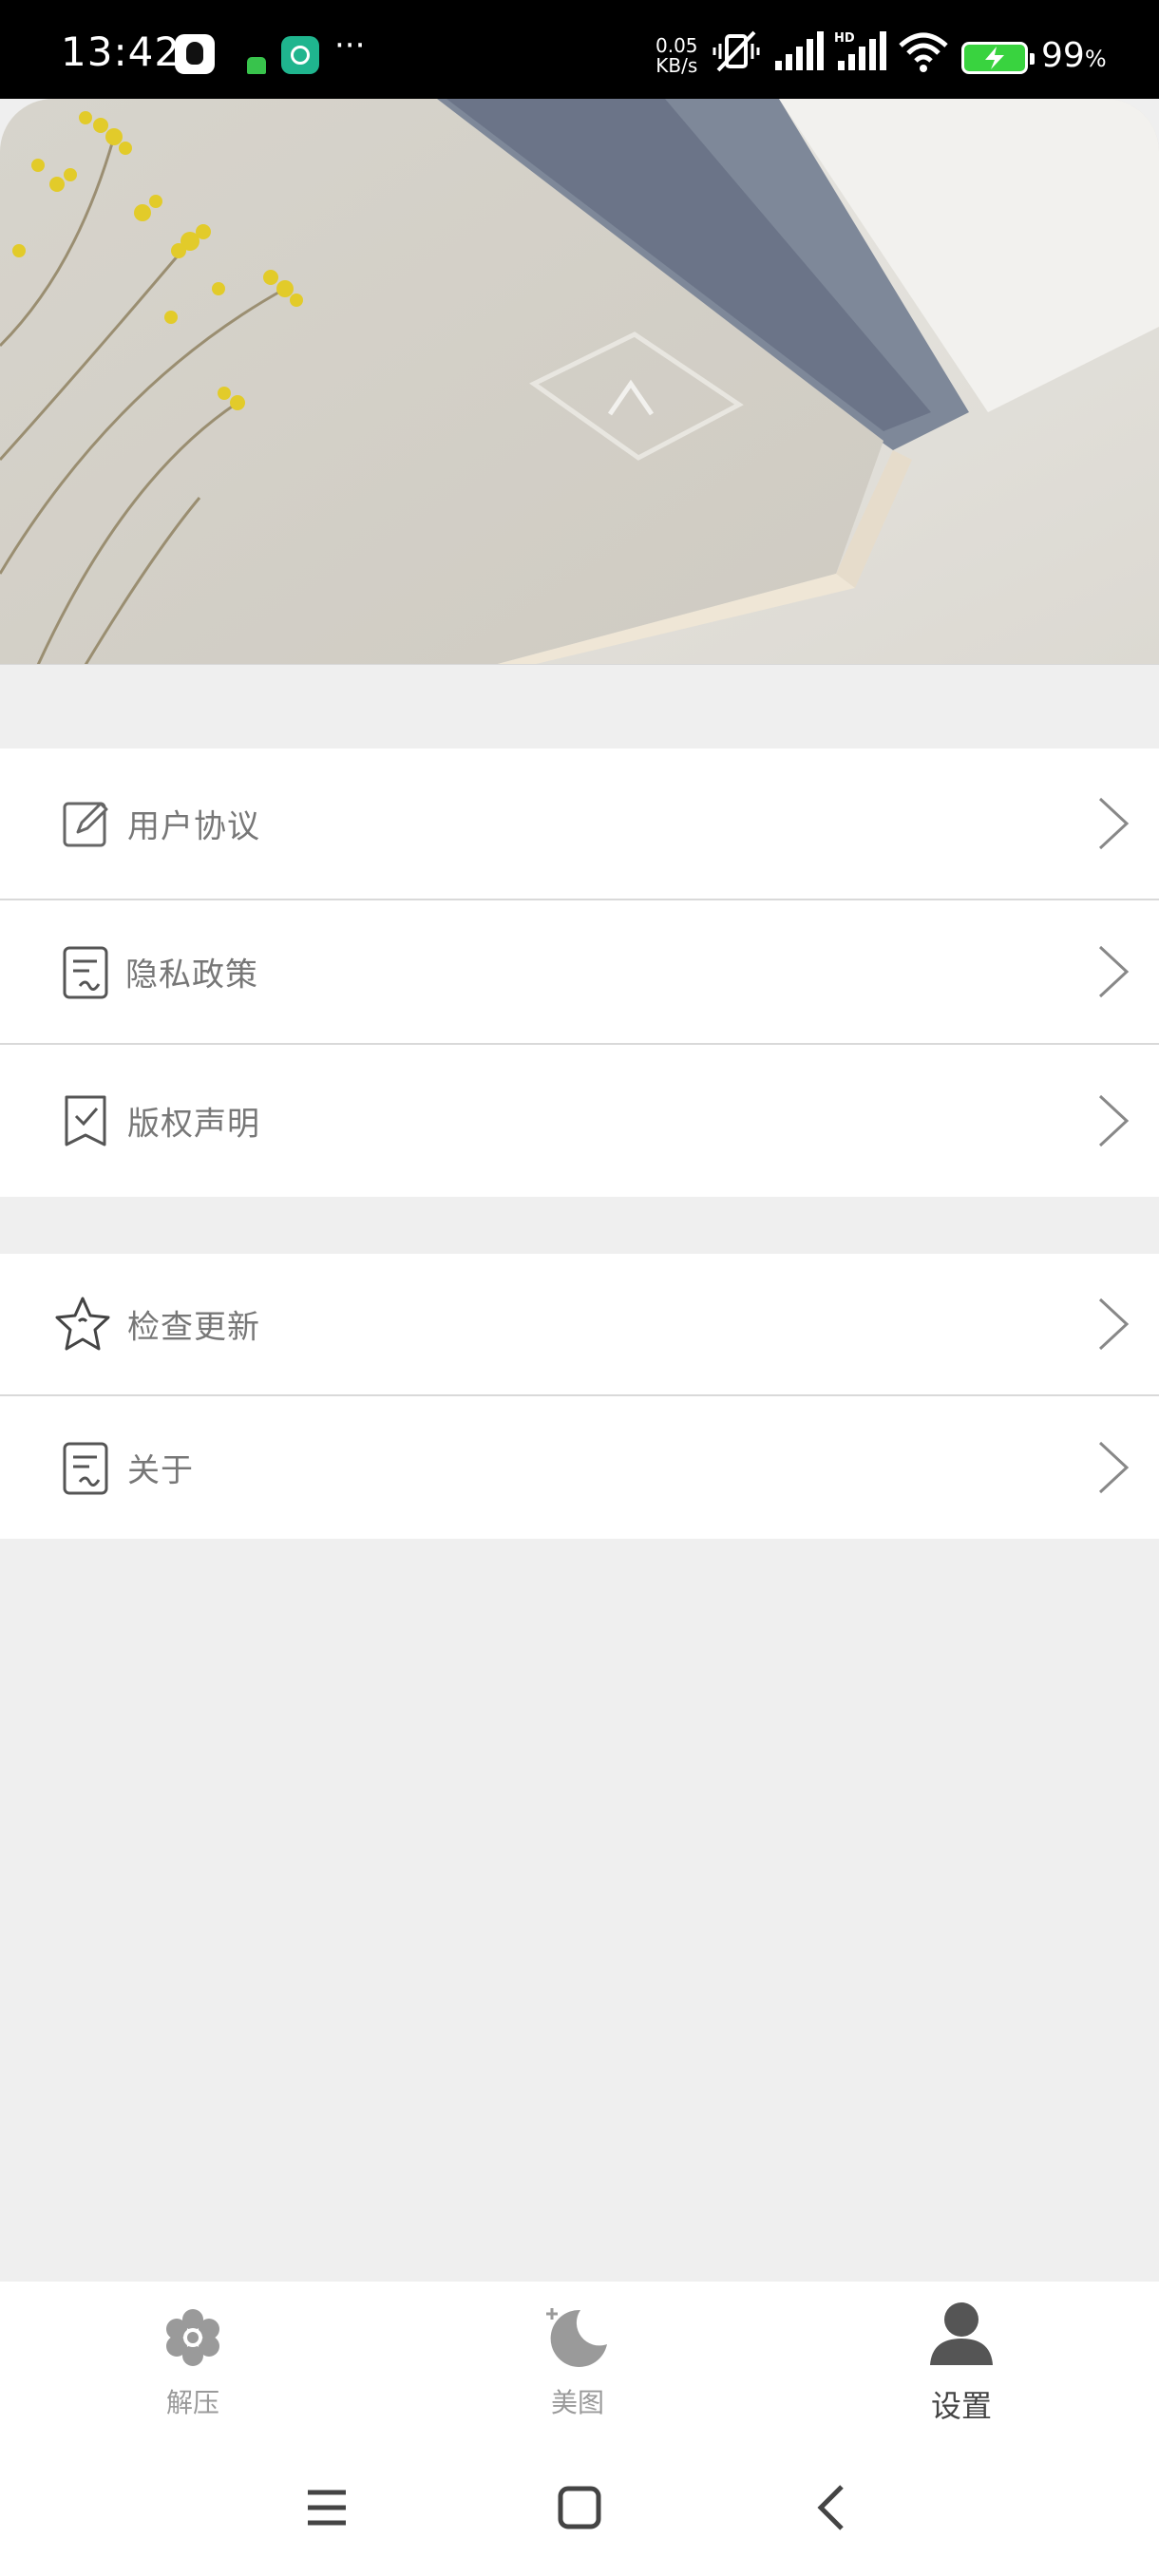  What do you see at coordinates (577, 2402) in the screenshot?
I see `tab-label: 美图` at bounding box center [577, 2402].